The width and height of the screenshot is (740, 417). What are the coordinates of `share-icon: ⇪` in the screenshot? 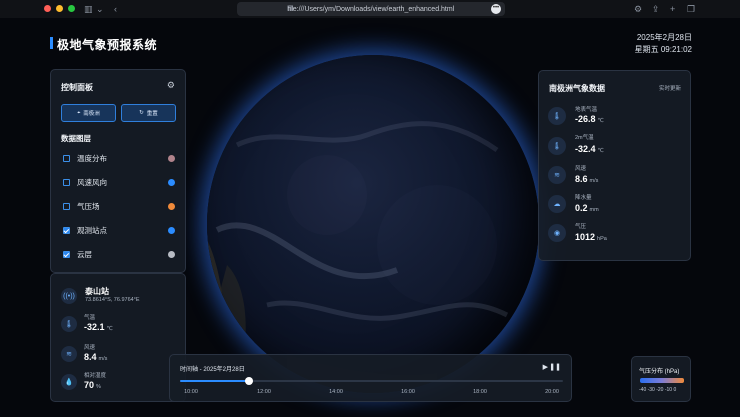 It's located at (656, 9).